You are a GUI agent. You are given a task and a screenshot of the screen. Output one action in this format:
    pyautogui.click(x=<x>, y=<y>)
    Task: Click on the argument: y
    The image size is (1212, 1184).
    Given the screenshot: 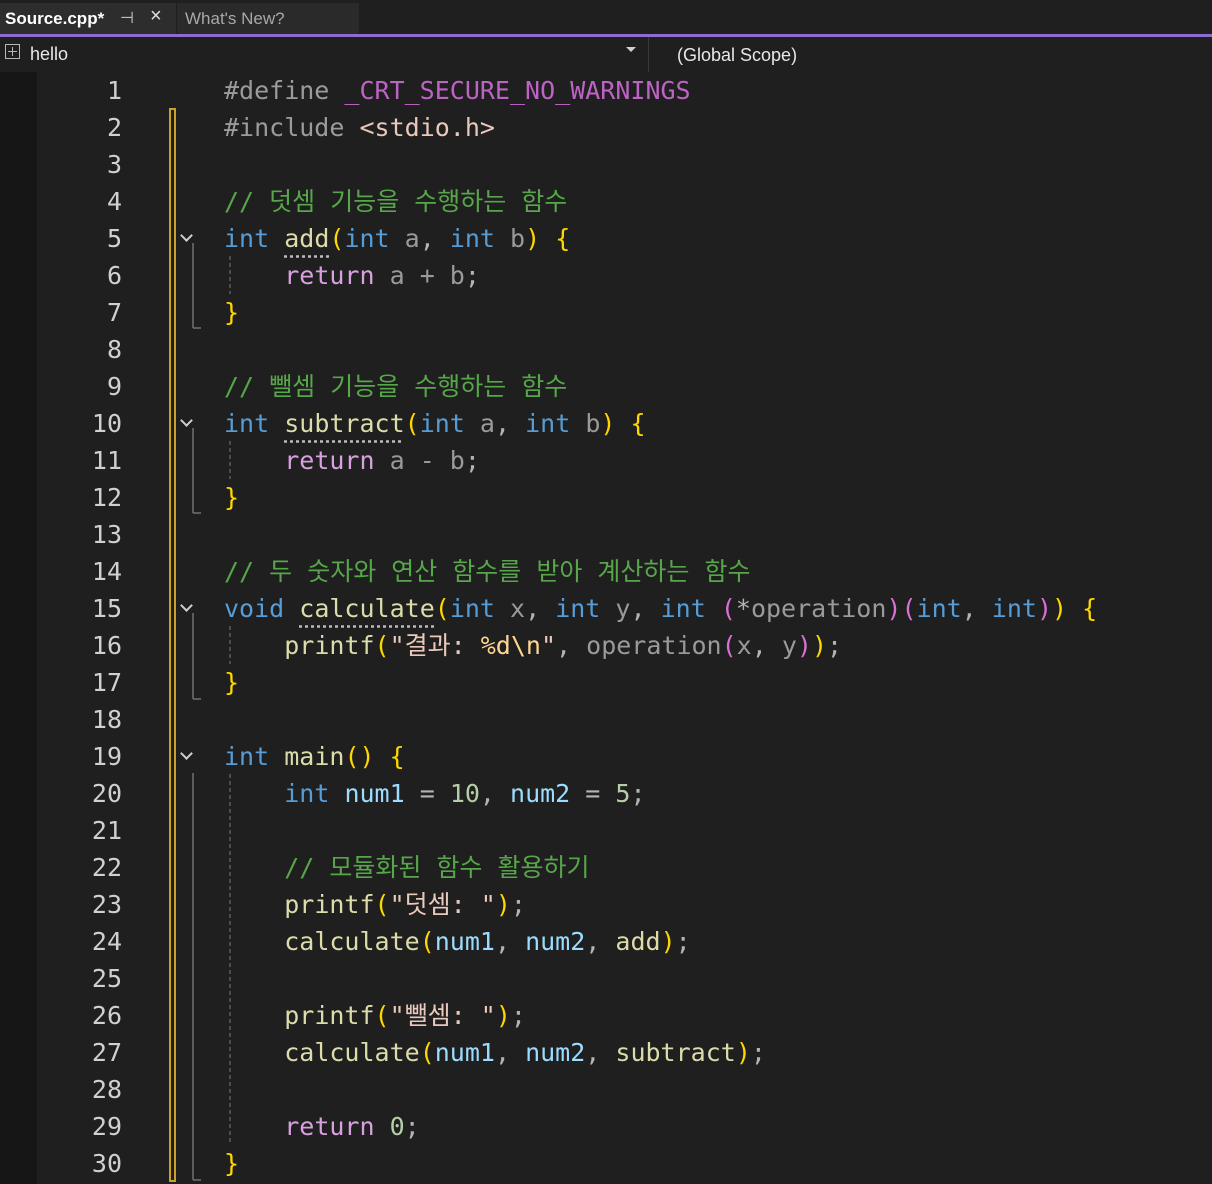 What is the action you would take?
    pyautogui.click(x=789, y=645)
    